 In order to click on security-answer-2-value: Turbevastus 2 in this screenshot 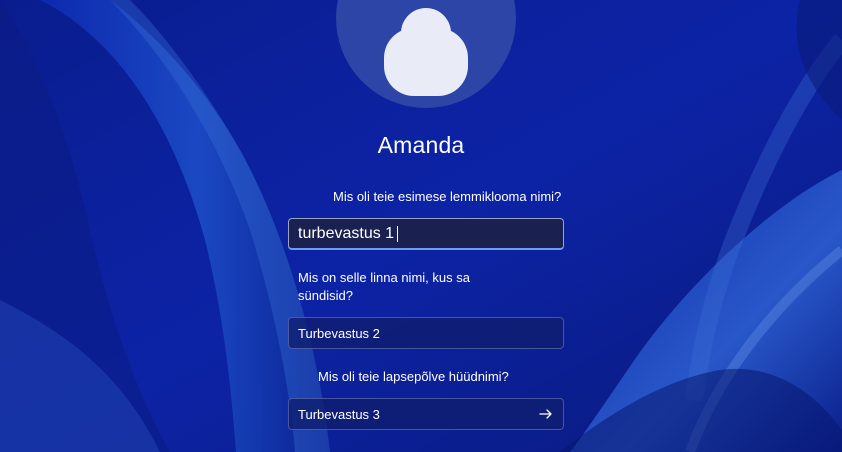, I will do `click(339, 333)`.